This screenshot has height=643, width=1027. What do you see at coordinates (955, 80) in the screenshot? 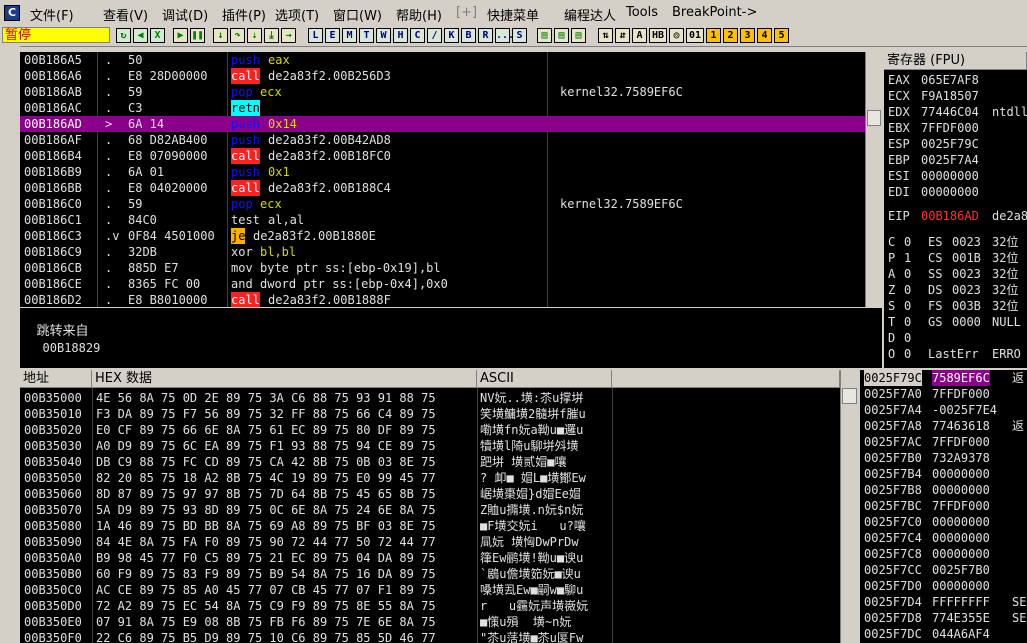
I see `register-row: EAX 065E7AF8` at bounding box center [955, 80].